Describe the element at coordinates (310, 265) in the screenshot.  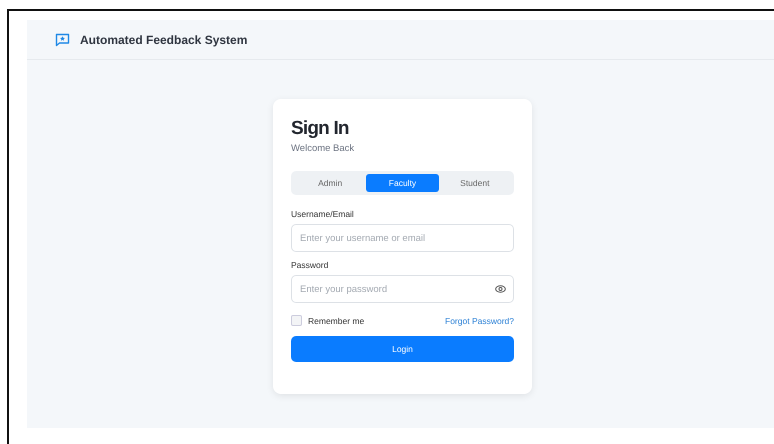
I see `field-label: Password` at that location.